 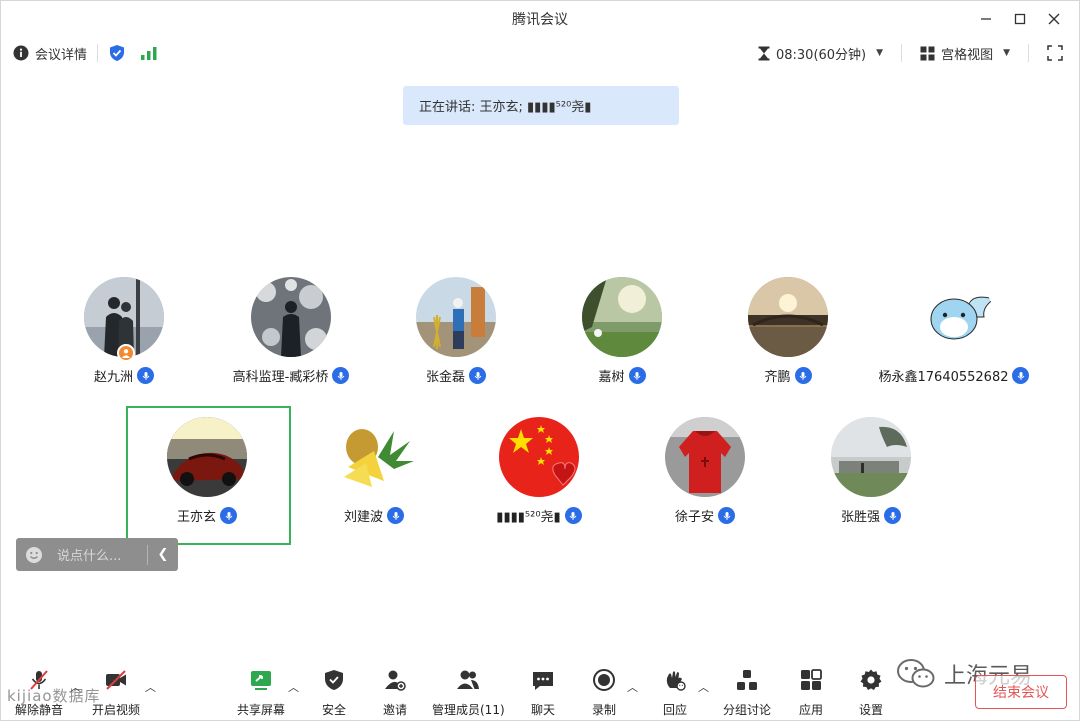 I want to click on window-controls, so click(x=1020, y=19).